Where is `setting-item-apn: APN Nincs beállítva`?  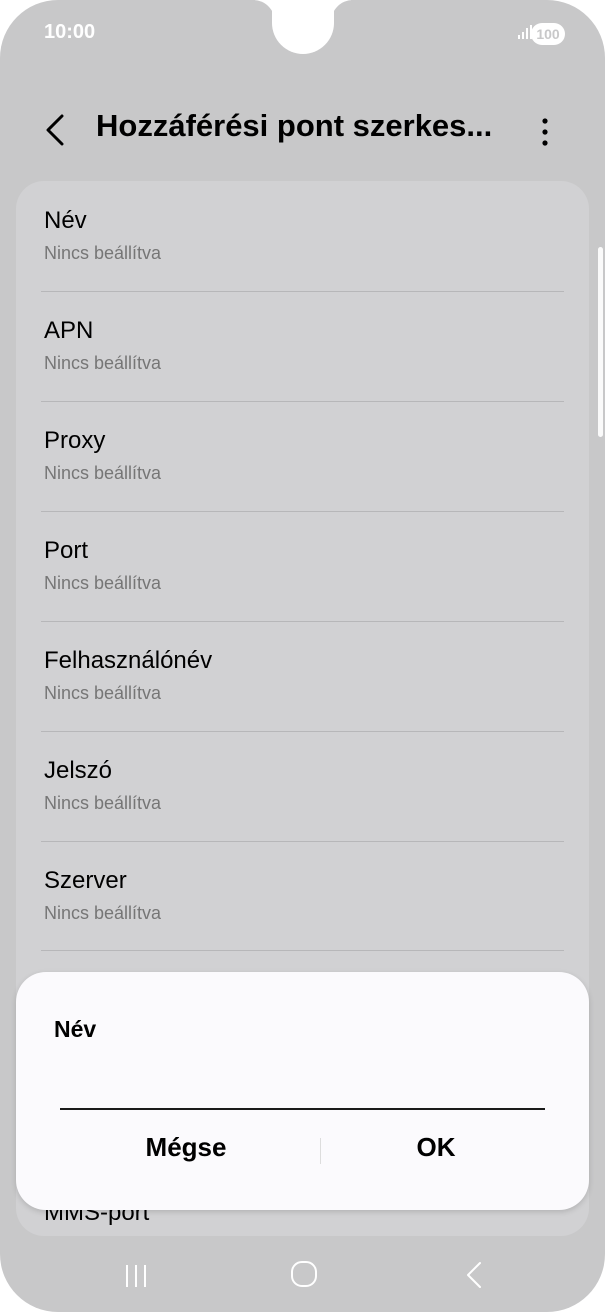 setting-item-apn: APN Nincs beállítva is located at coordinates (305, 346).